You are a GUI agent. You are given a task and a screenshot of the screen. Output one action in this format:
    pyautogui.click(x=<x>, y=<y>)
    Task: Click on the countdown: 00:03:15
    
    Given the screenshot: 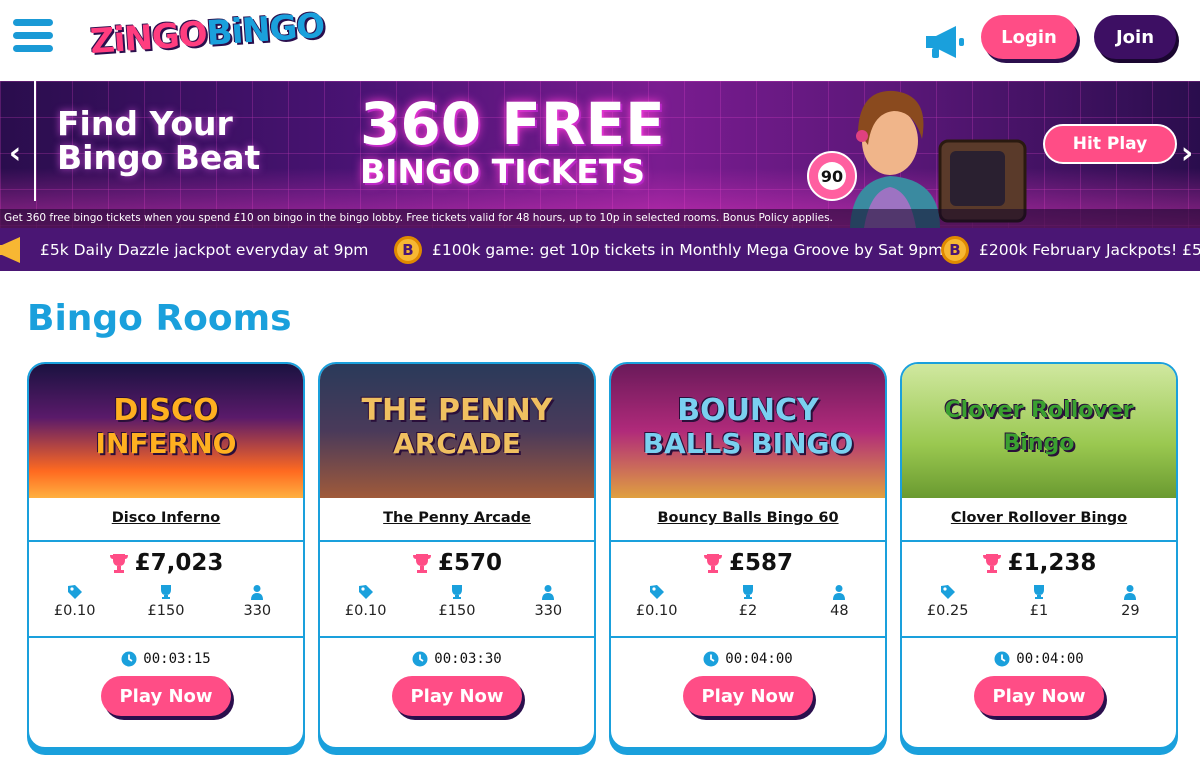 What is the action you would take?
    pyautogui.click(x=177, y=659)
    